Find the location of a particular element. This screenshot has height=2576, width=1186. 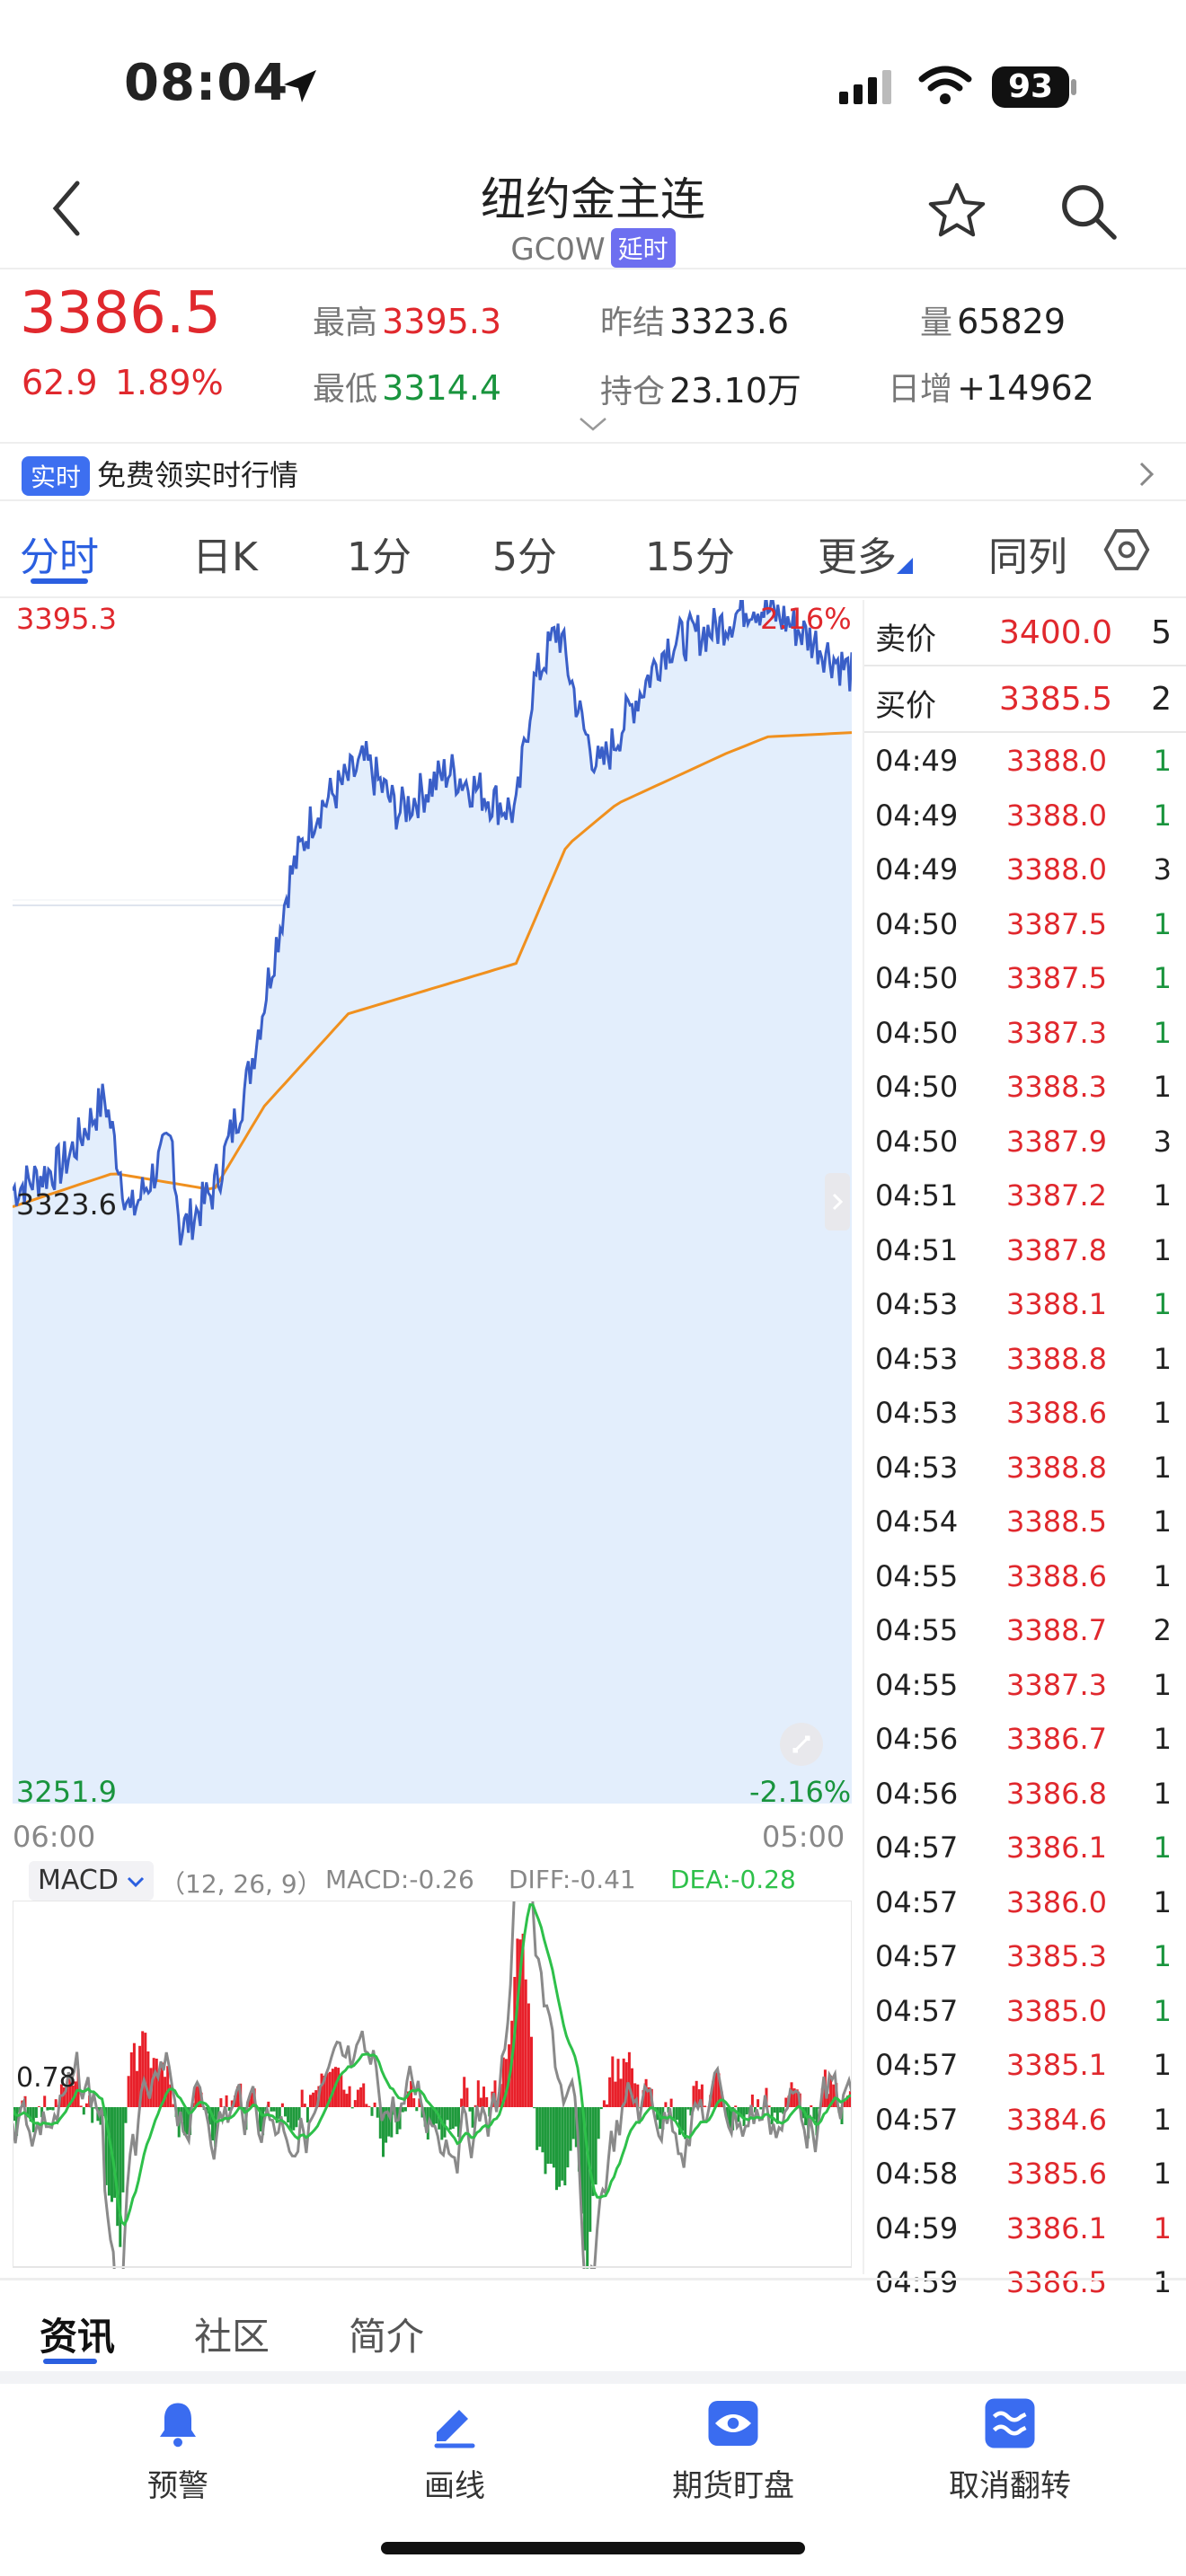

high-value: 3395.3 is located at coordinates (442, 321).